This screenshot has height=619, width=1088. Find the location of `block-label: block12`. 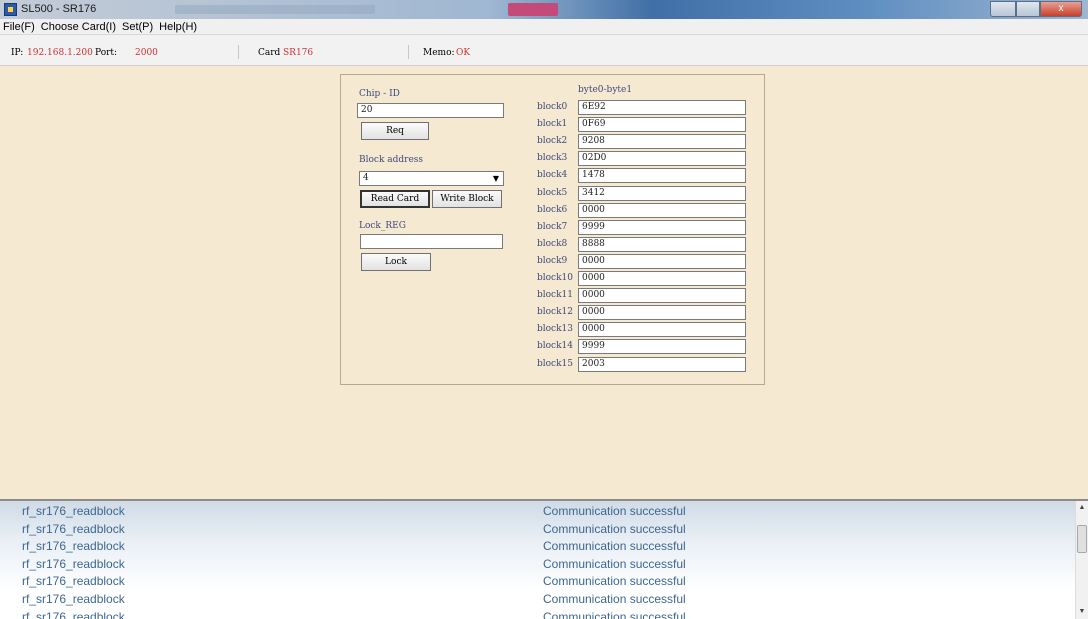

block-label: block12 is located at coordinates (555, 312).